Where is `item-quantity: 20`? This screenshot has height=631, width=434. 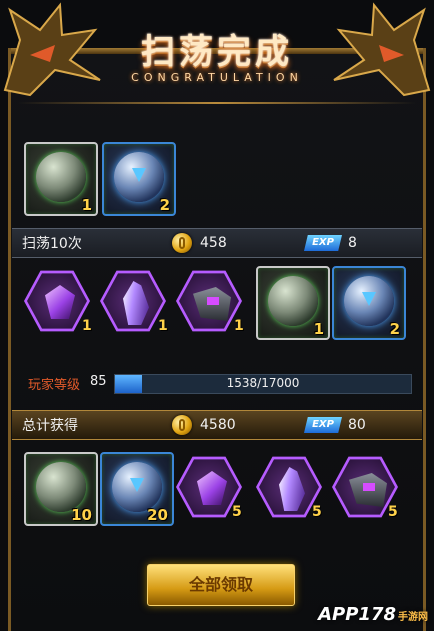
item-quantity: 20 is located at coordinates (157, 515).